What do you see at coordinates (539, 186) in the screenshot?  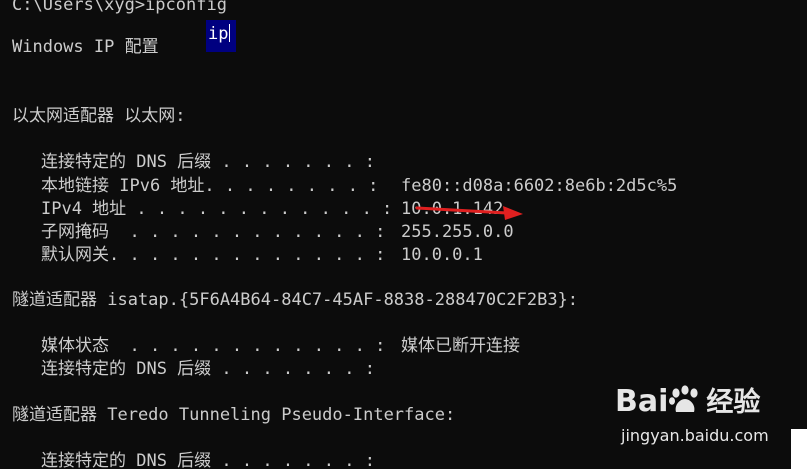 I see `ethernet-ipv6-value: fe80::d08a:6602:8e6b:2d5c%5` at bounding box center [539, 186].